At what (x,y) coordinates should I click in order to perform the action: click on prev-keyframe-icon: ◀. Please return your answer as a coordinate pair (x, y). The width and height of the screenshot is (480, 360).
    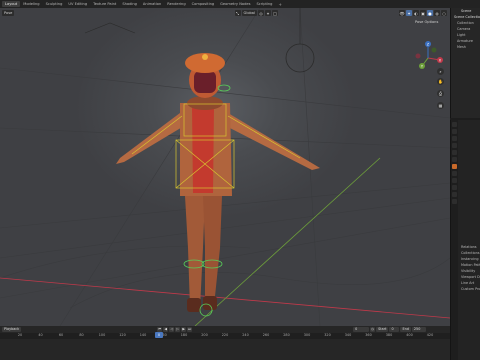
    Looking at the image, I should click on (166, 329).